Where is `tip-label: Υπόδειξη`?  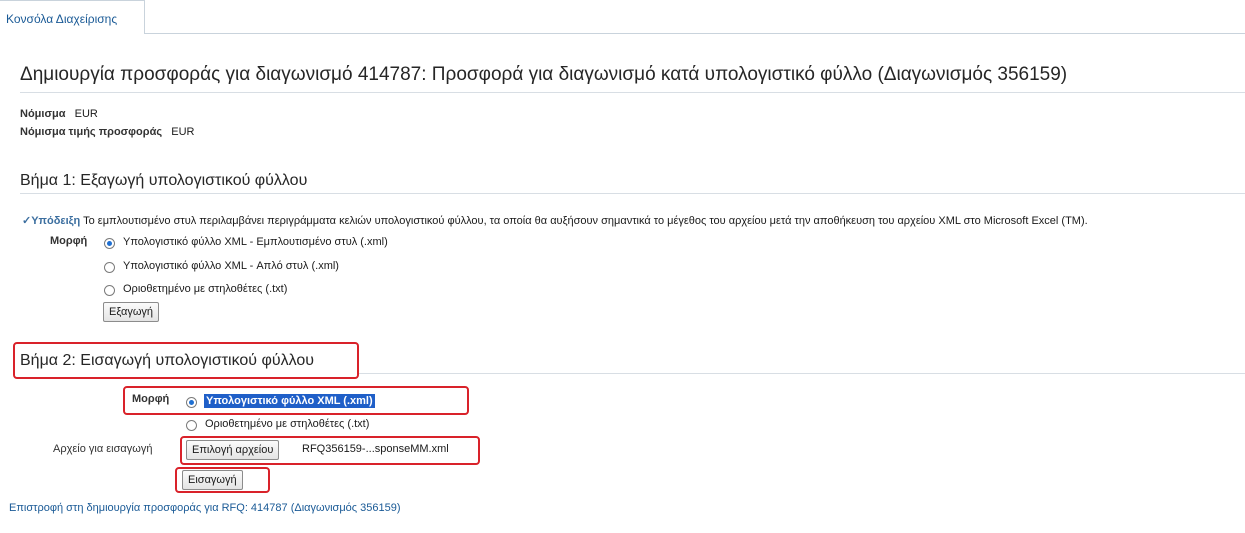
tip-label: Υπόδειξη is located at coordinates (56, 221).